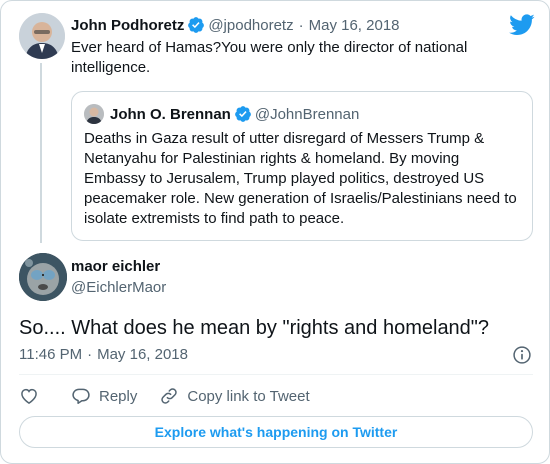  Describe the element at coordinates (248, 396) in the screenshot. I see `copy-link-label: Copy link to Tweet` at that location.